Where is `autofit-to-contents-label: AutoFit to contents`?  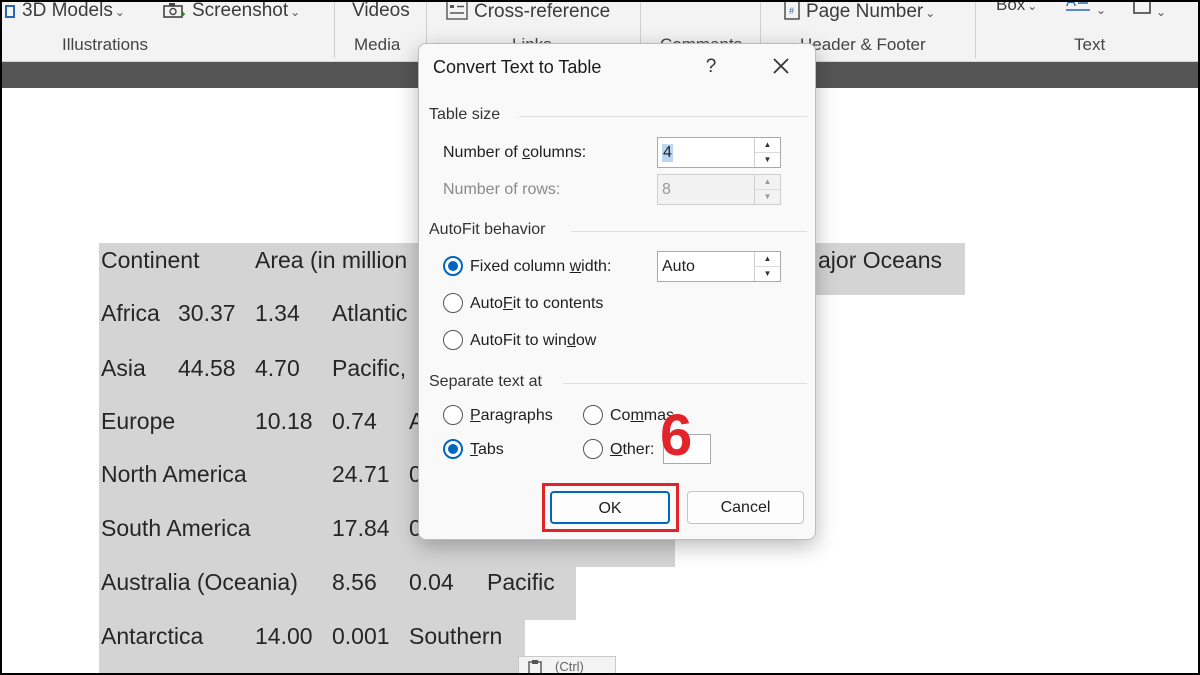 autofit-to-contents-label: AutoFit to contents is located at coordinates (536, 304).